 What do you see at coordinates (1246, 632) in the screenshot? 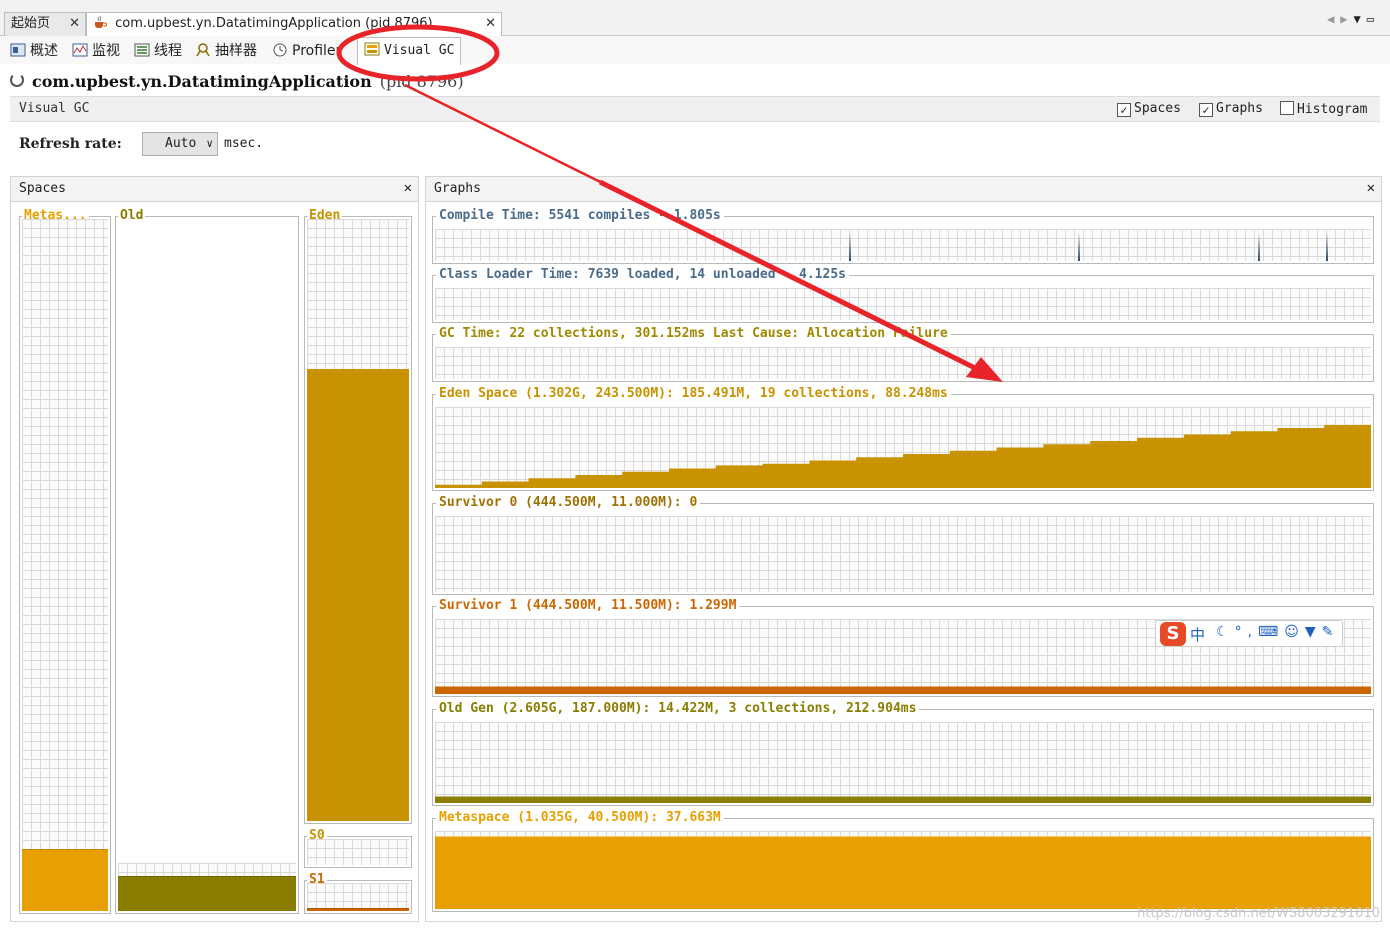
I see `punctuation-icon: °,` at bounding box center [1246, 632].